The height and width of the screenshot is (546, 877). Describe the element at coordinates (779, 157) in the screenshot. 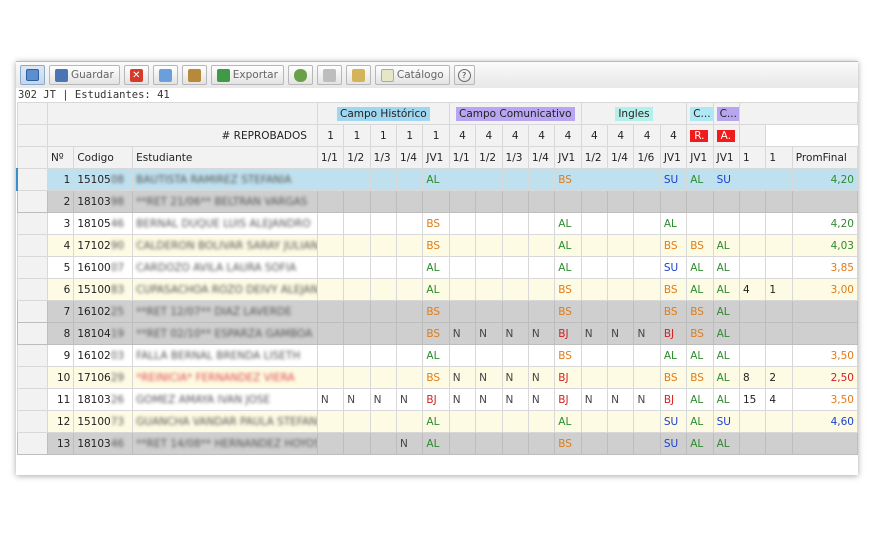

I see `column-header: 1` at that location.